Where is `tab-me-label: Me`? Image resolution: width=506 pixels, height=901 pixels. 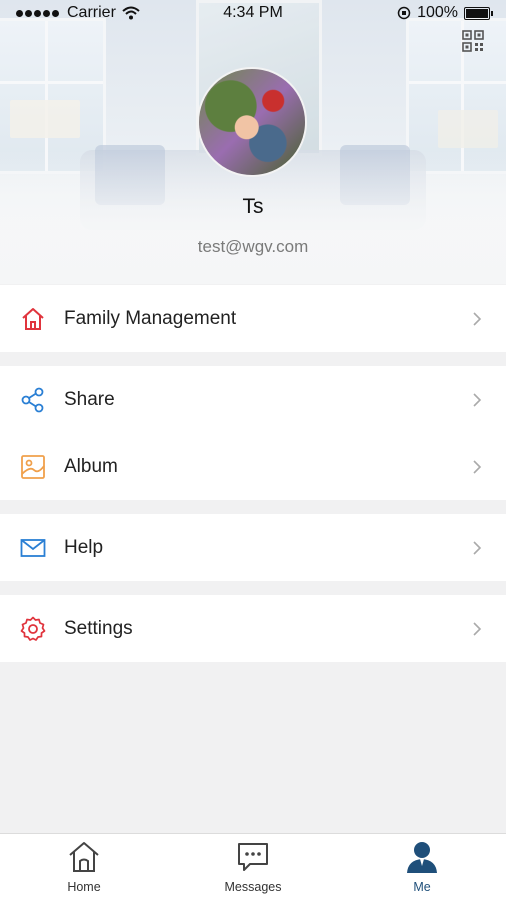 tab-me-label: Me is located at coordinates (422, 887).